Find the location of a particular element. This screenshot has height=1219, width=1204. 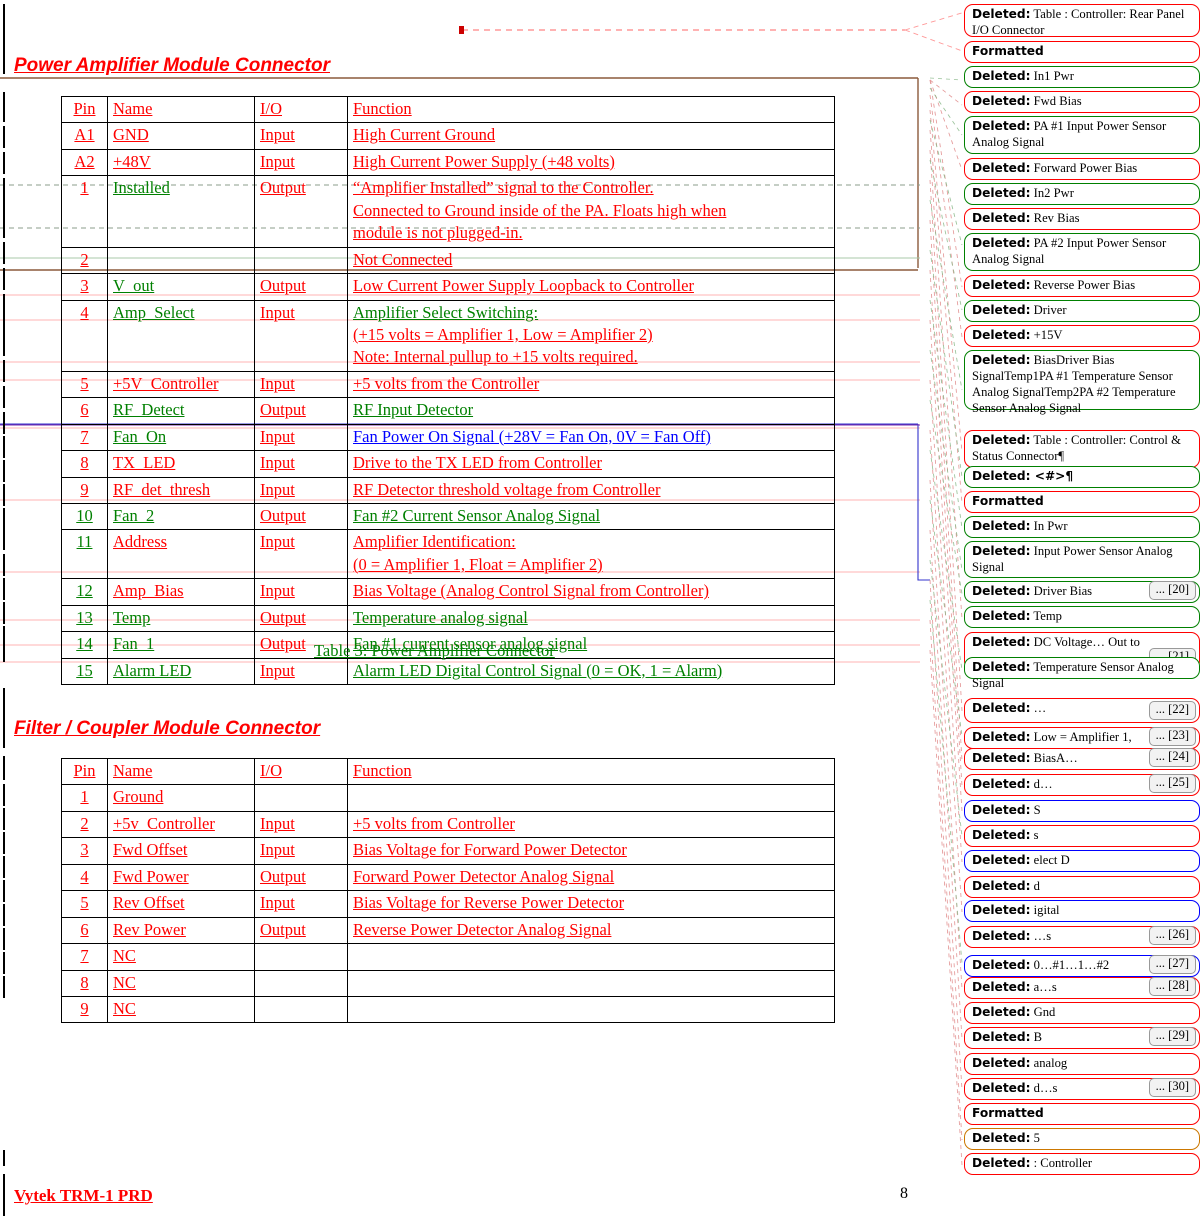

margin-comment-overflow-button: ... [28] is located at coordinates (1172, 986).